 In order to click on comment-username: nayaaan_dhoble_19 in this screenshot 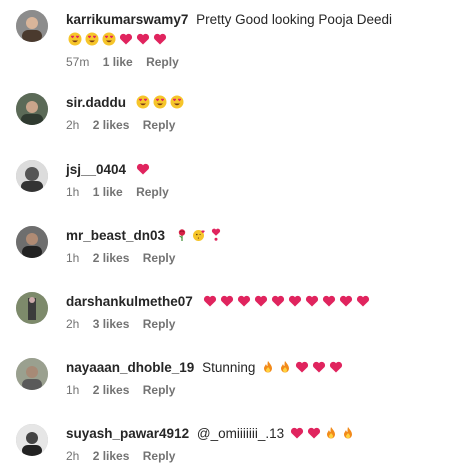, I will do `click(130, 367)`.